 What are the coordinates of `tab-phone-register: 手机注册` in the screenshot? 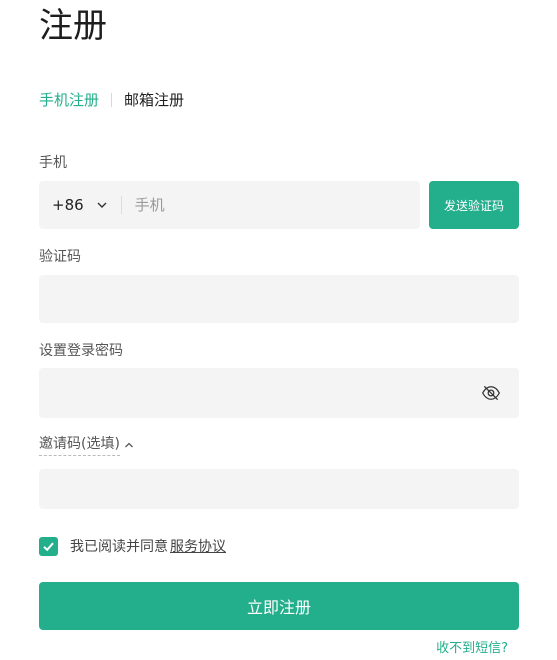 It's located at (69, 100).